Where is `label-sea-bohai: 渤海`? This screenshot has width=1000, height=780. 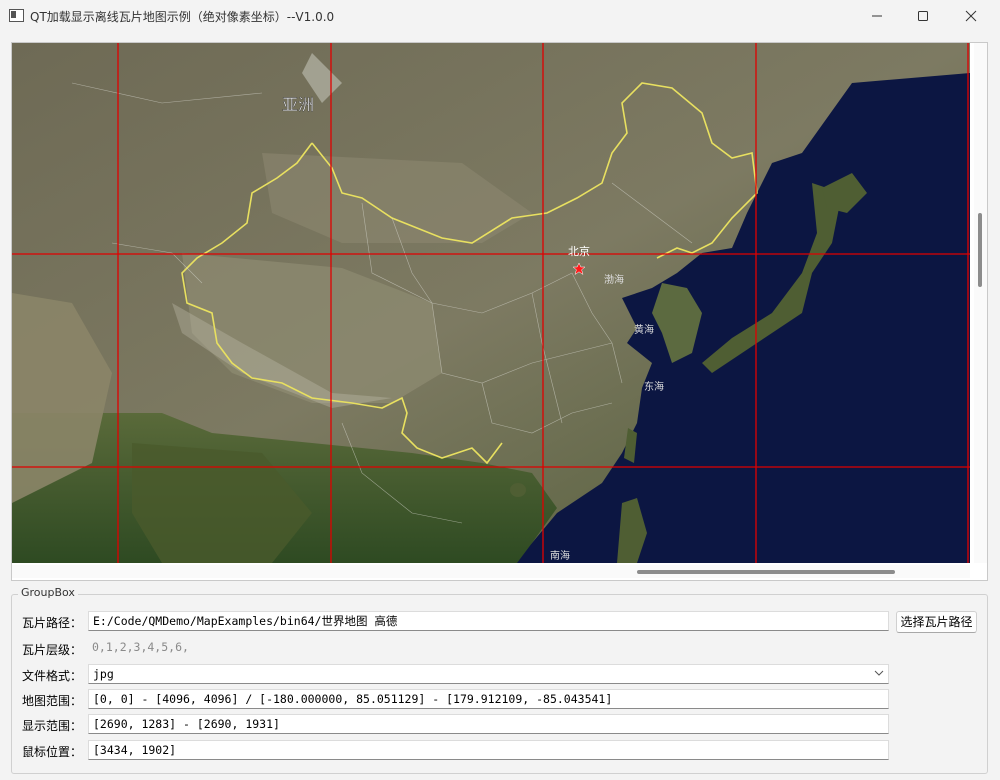
label-sea-bohai: 渤海 is located at coordinates (614, 279).